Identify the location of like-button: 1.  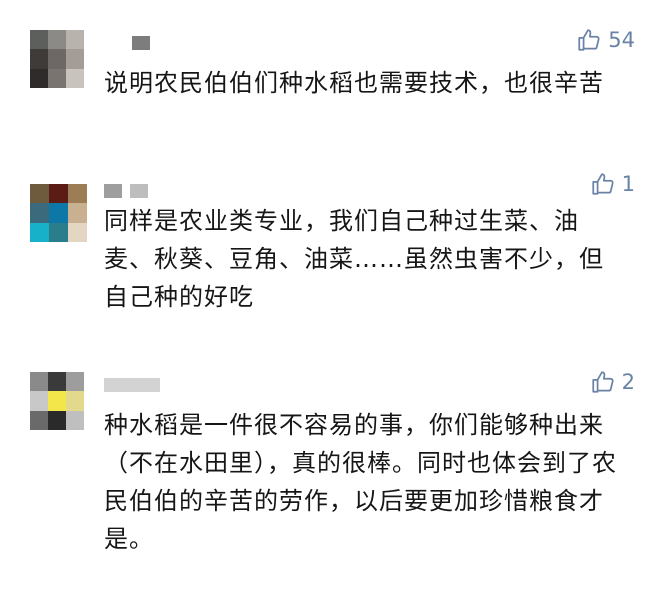
(612, 184).